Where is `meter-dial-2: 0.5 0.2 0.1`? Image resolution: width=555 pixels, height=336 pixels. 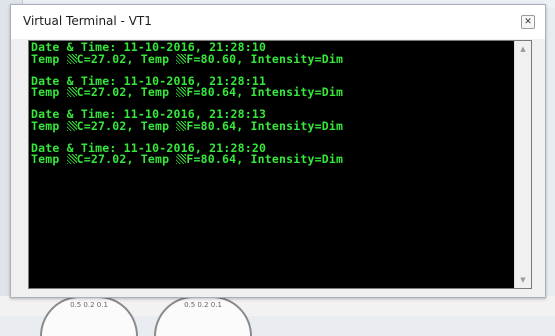 meter-dial-2: 0.5 0.2 0.1 is located at coordinates (203, 316).